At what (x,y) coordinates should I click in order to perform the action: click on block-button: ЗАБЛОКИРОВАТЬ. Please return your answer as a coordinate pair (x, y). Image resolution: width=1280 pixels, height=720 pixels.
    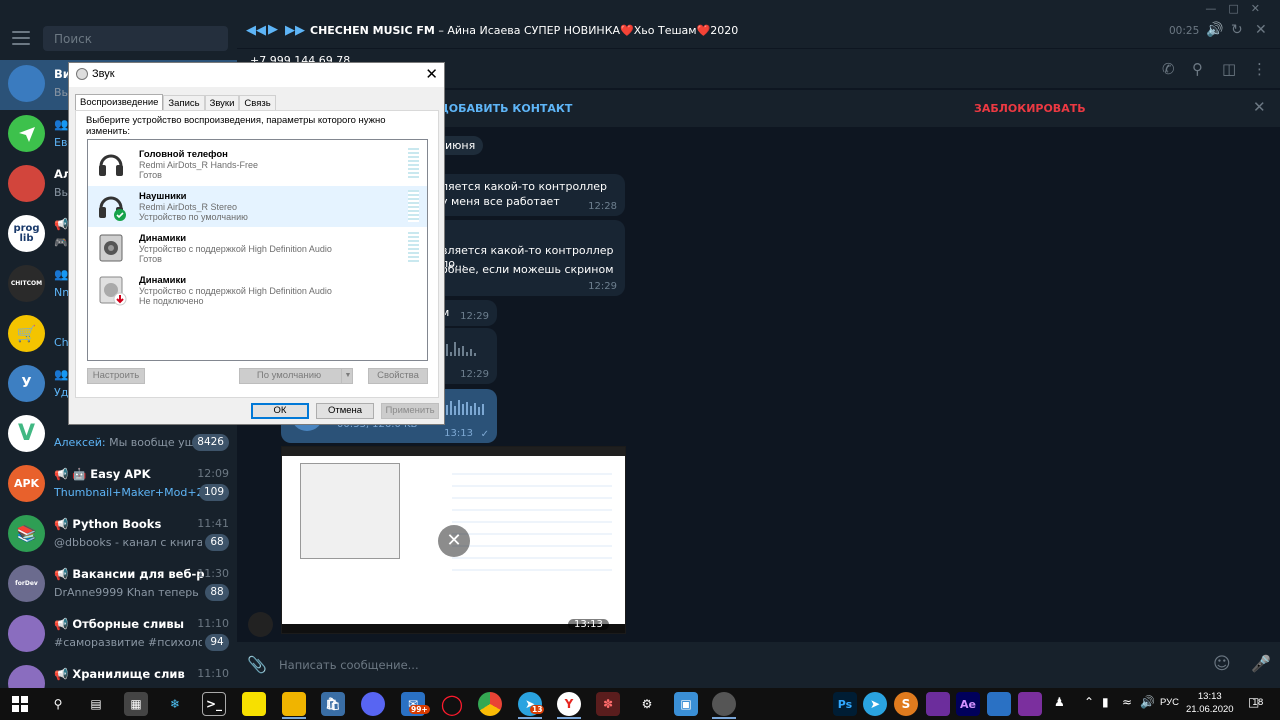
    Looking at the image, I should click on (1030, 108).